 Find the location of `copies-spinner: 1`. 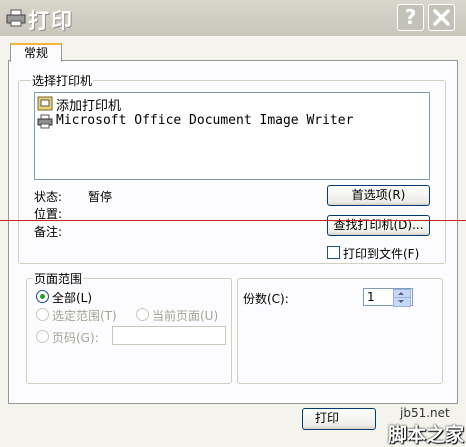

copies-spinner: 1 is located at coordinates (388, 297).